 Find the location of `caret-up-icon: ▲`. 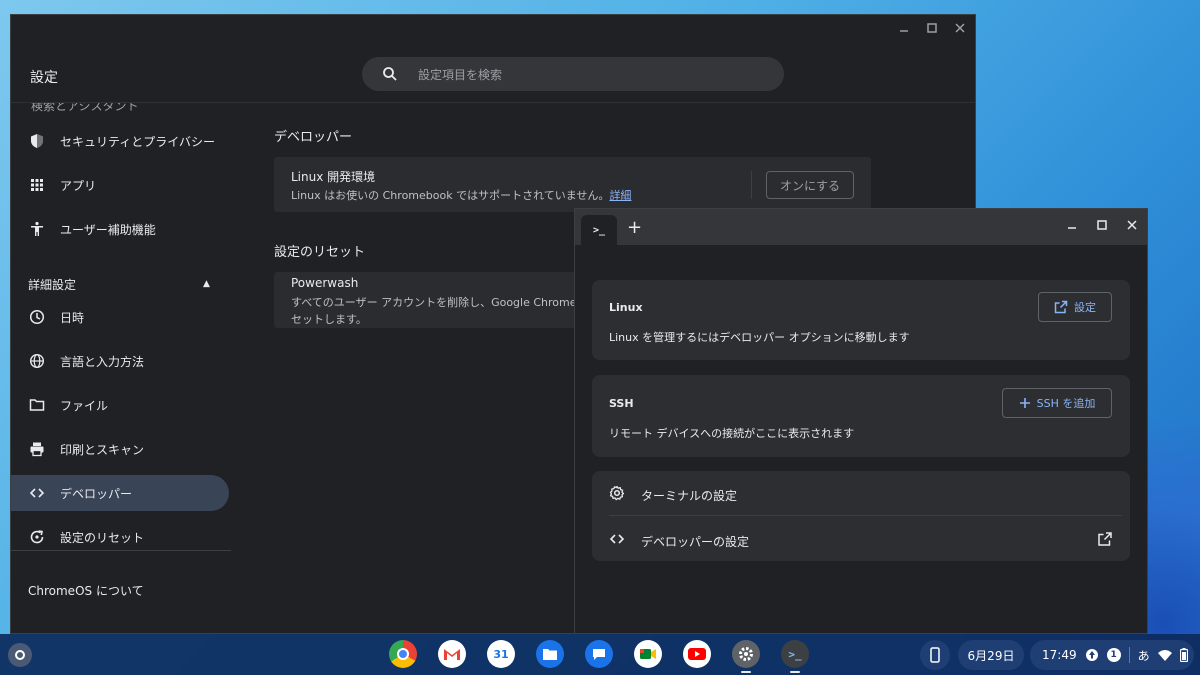

caret-up-icon: ▲ is located at coordinates (206, 284).